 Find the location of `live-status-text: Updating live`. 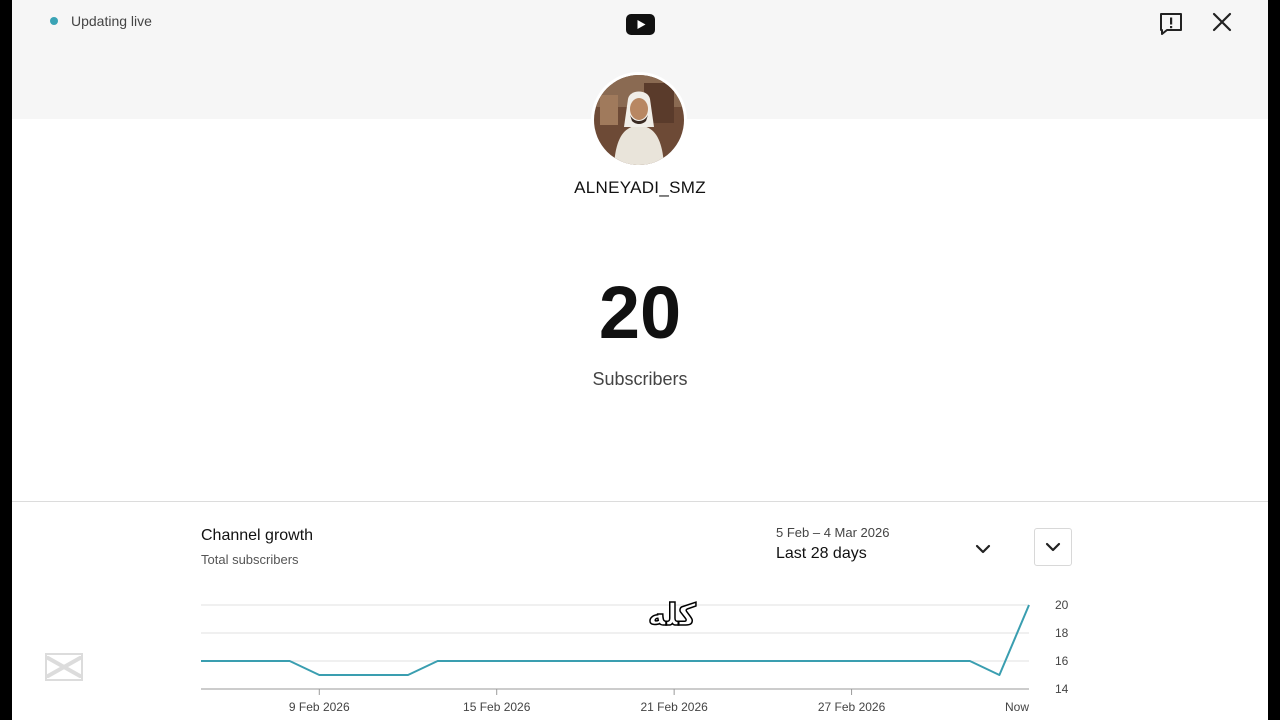

live-status-text: Updating live is located at coordinates (111, 21).